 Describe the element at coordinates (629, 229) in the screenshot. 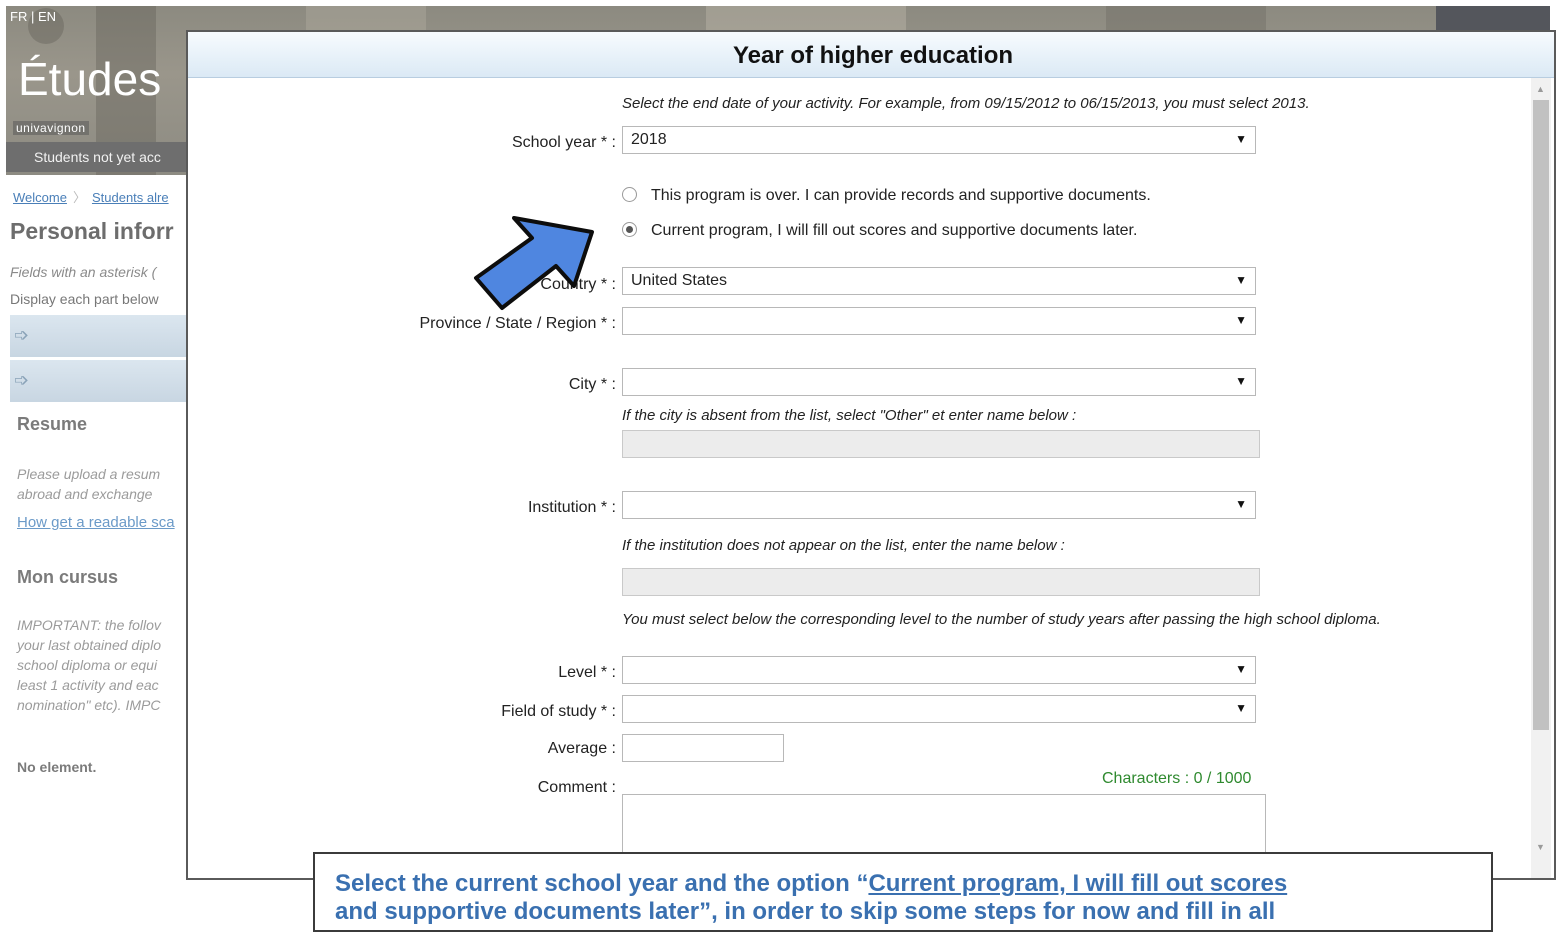

I see `radio-button-selected` at that location.